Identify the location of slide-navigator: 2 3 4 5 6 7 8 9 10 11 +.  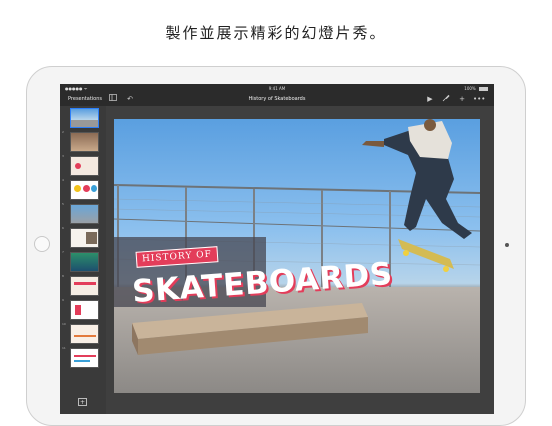
(83, 260).